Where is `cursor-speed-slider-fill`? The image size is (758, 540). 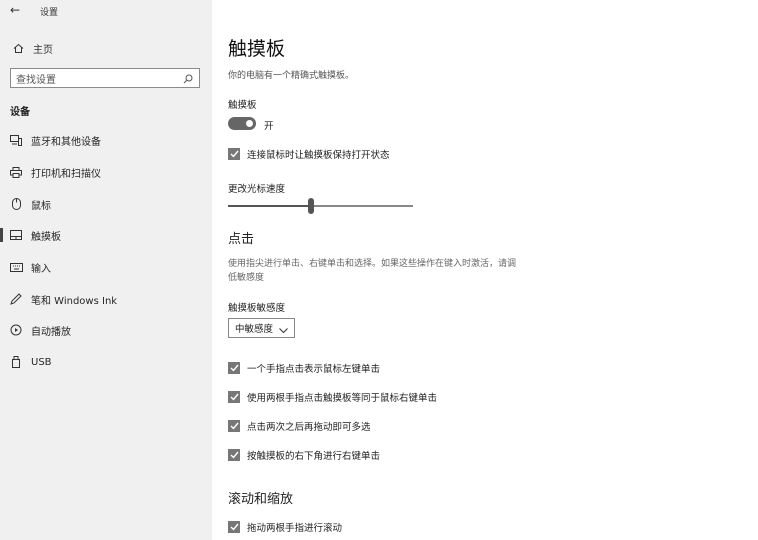
cursor-speed-slider-fill is located at coordinates (269, 206).